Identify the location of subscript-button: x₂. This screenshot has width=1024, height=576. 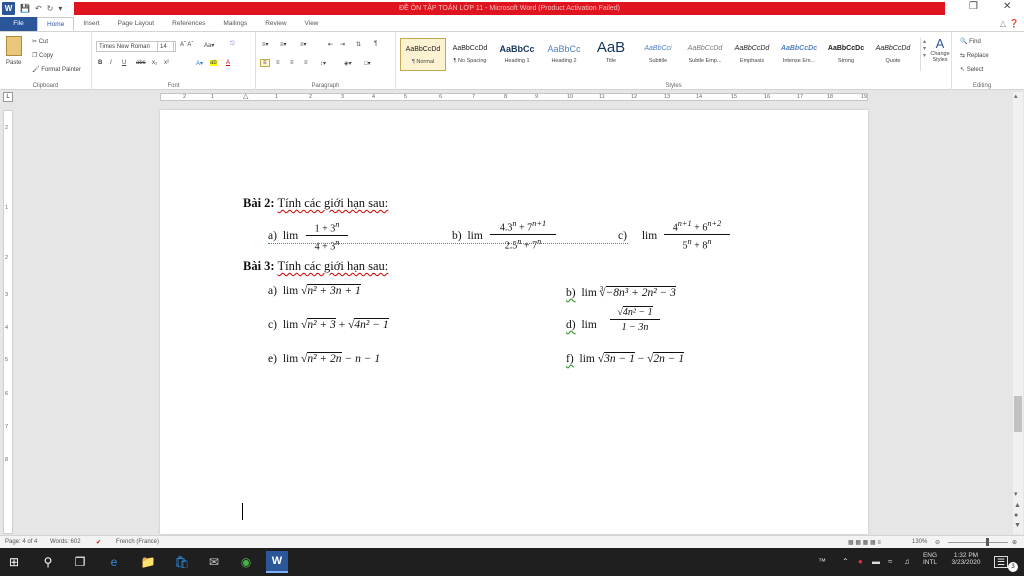
(154, 63).